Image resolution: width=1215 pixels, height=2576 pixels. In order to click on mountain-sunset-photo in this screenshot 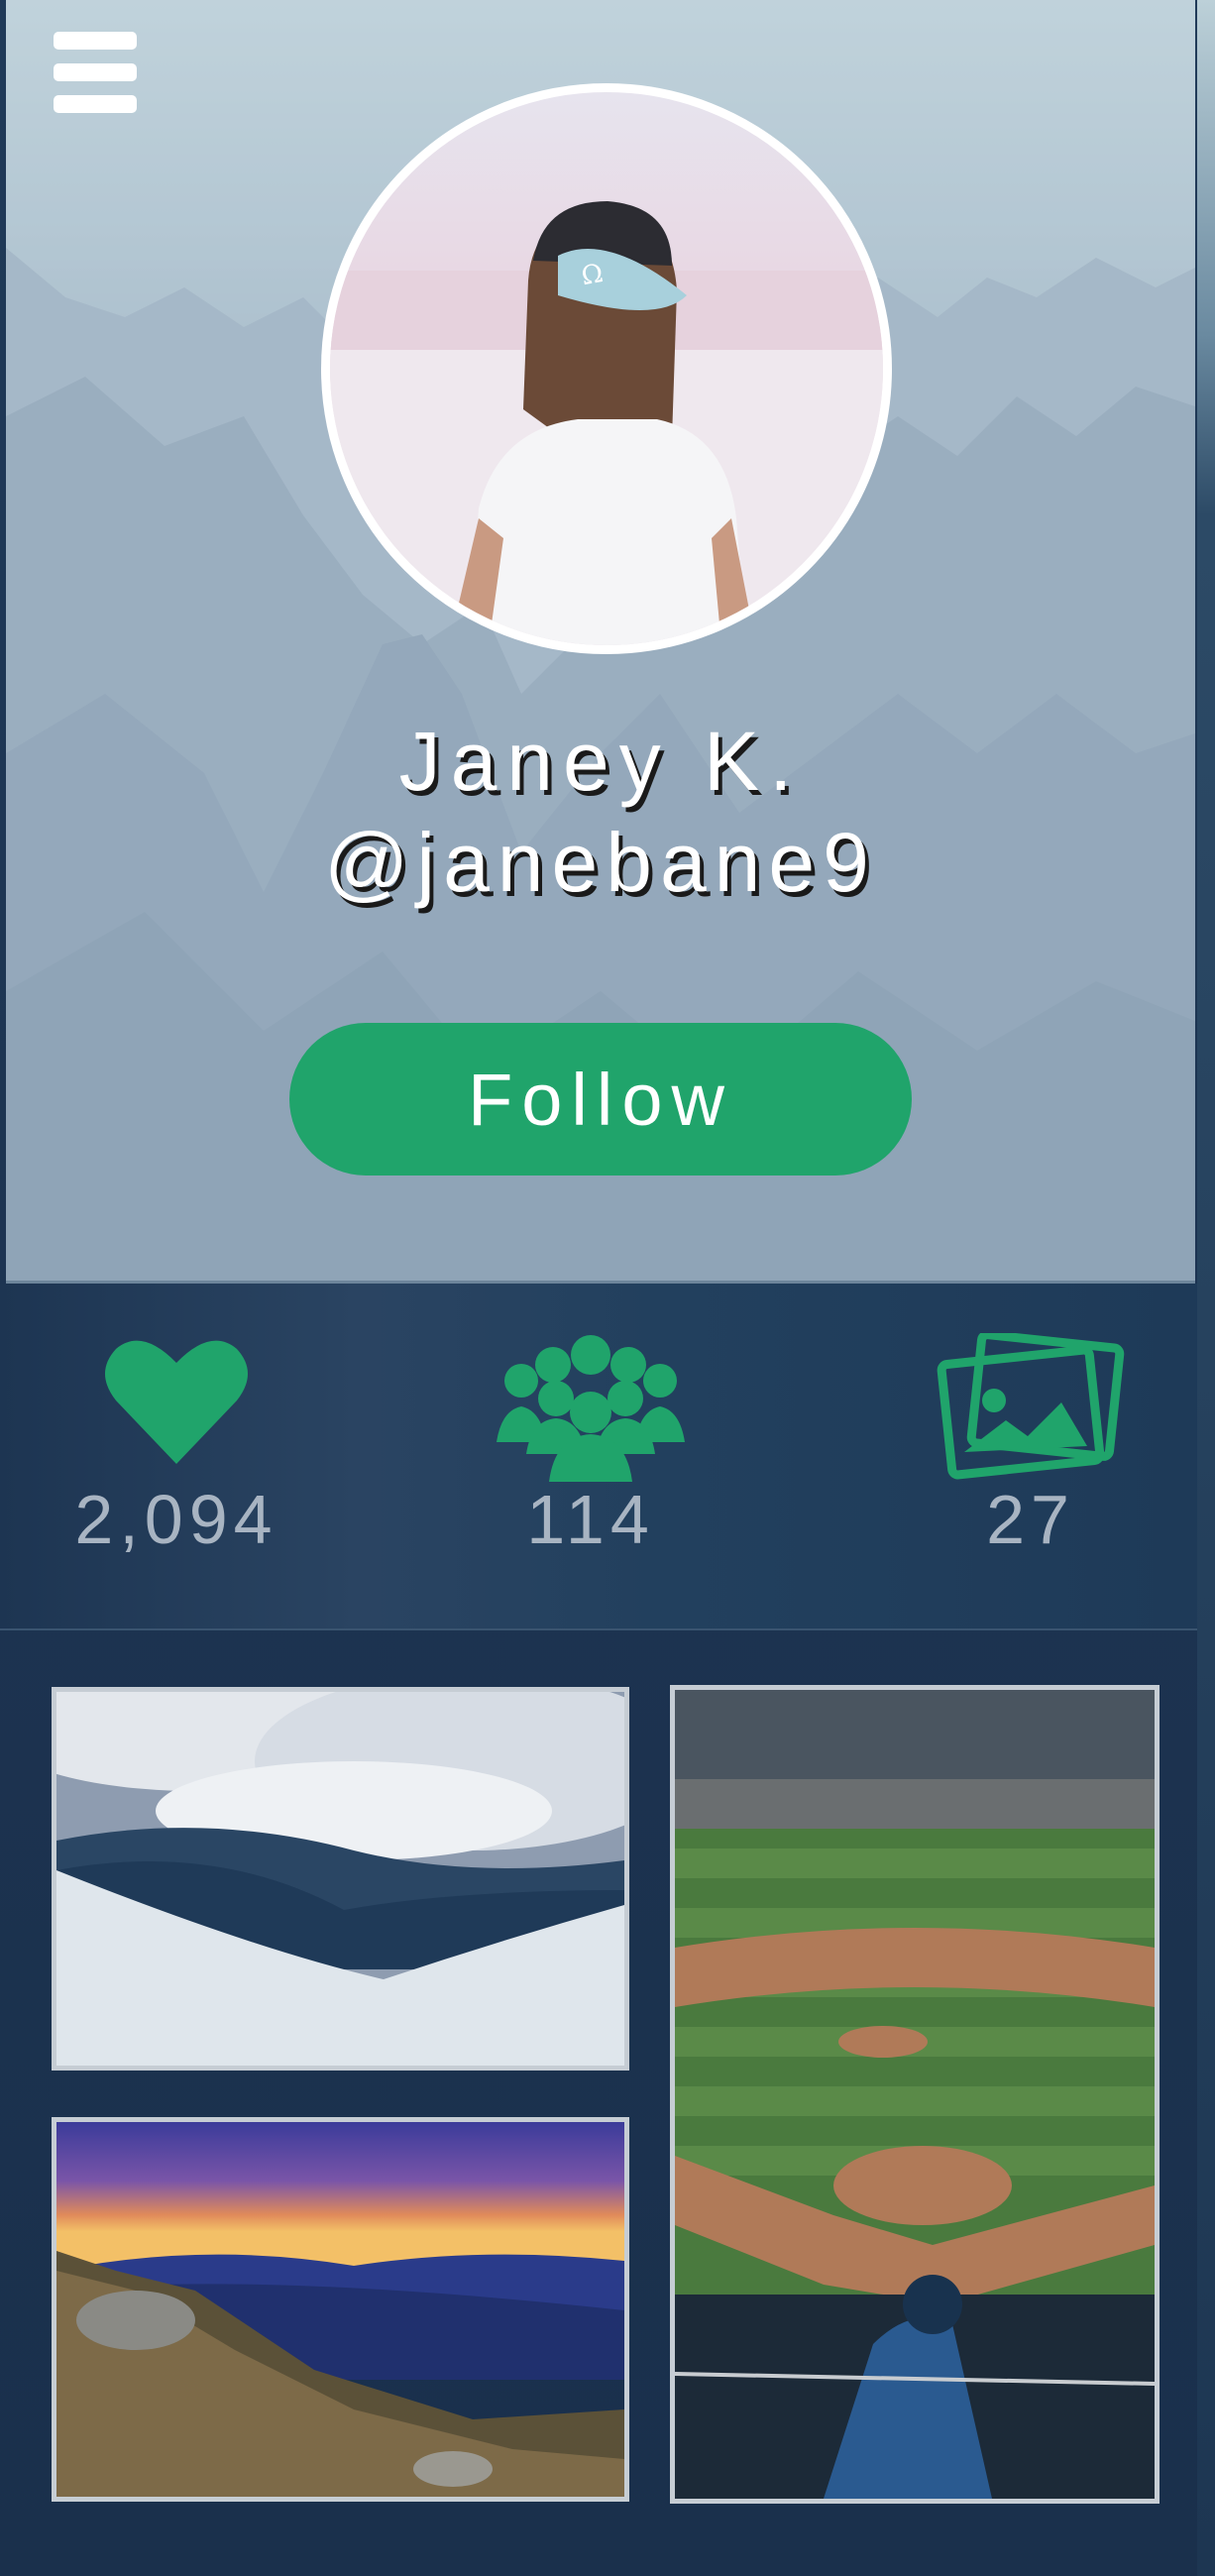, I will do `click(340, 2309)`.